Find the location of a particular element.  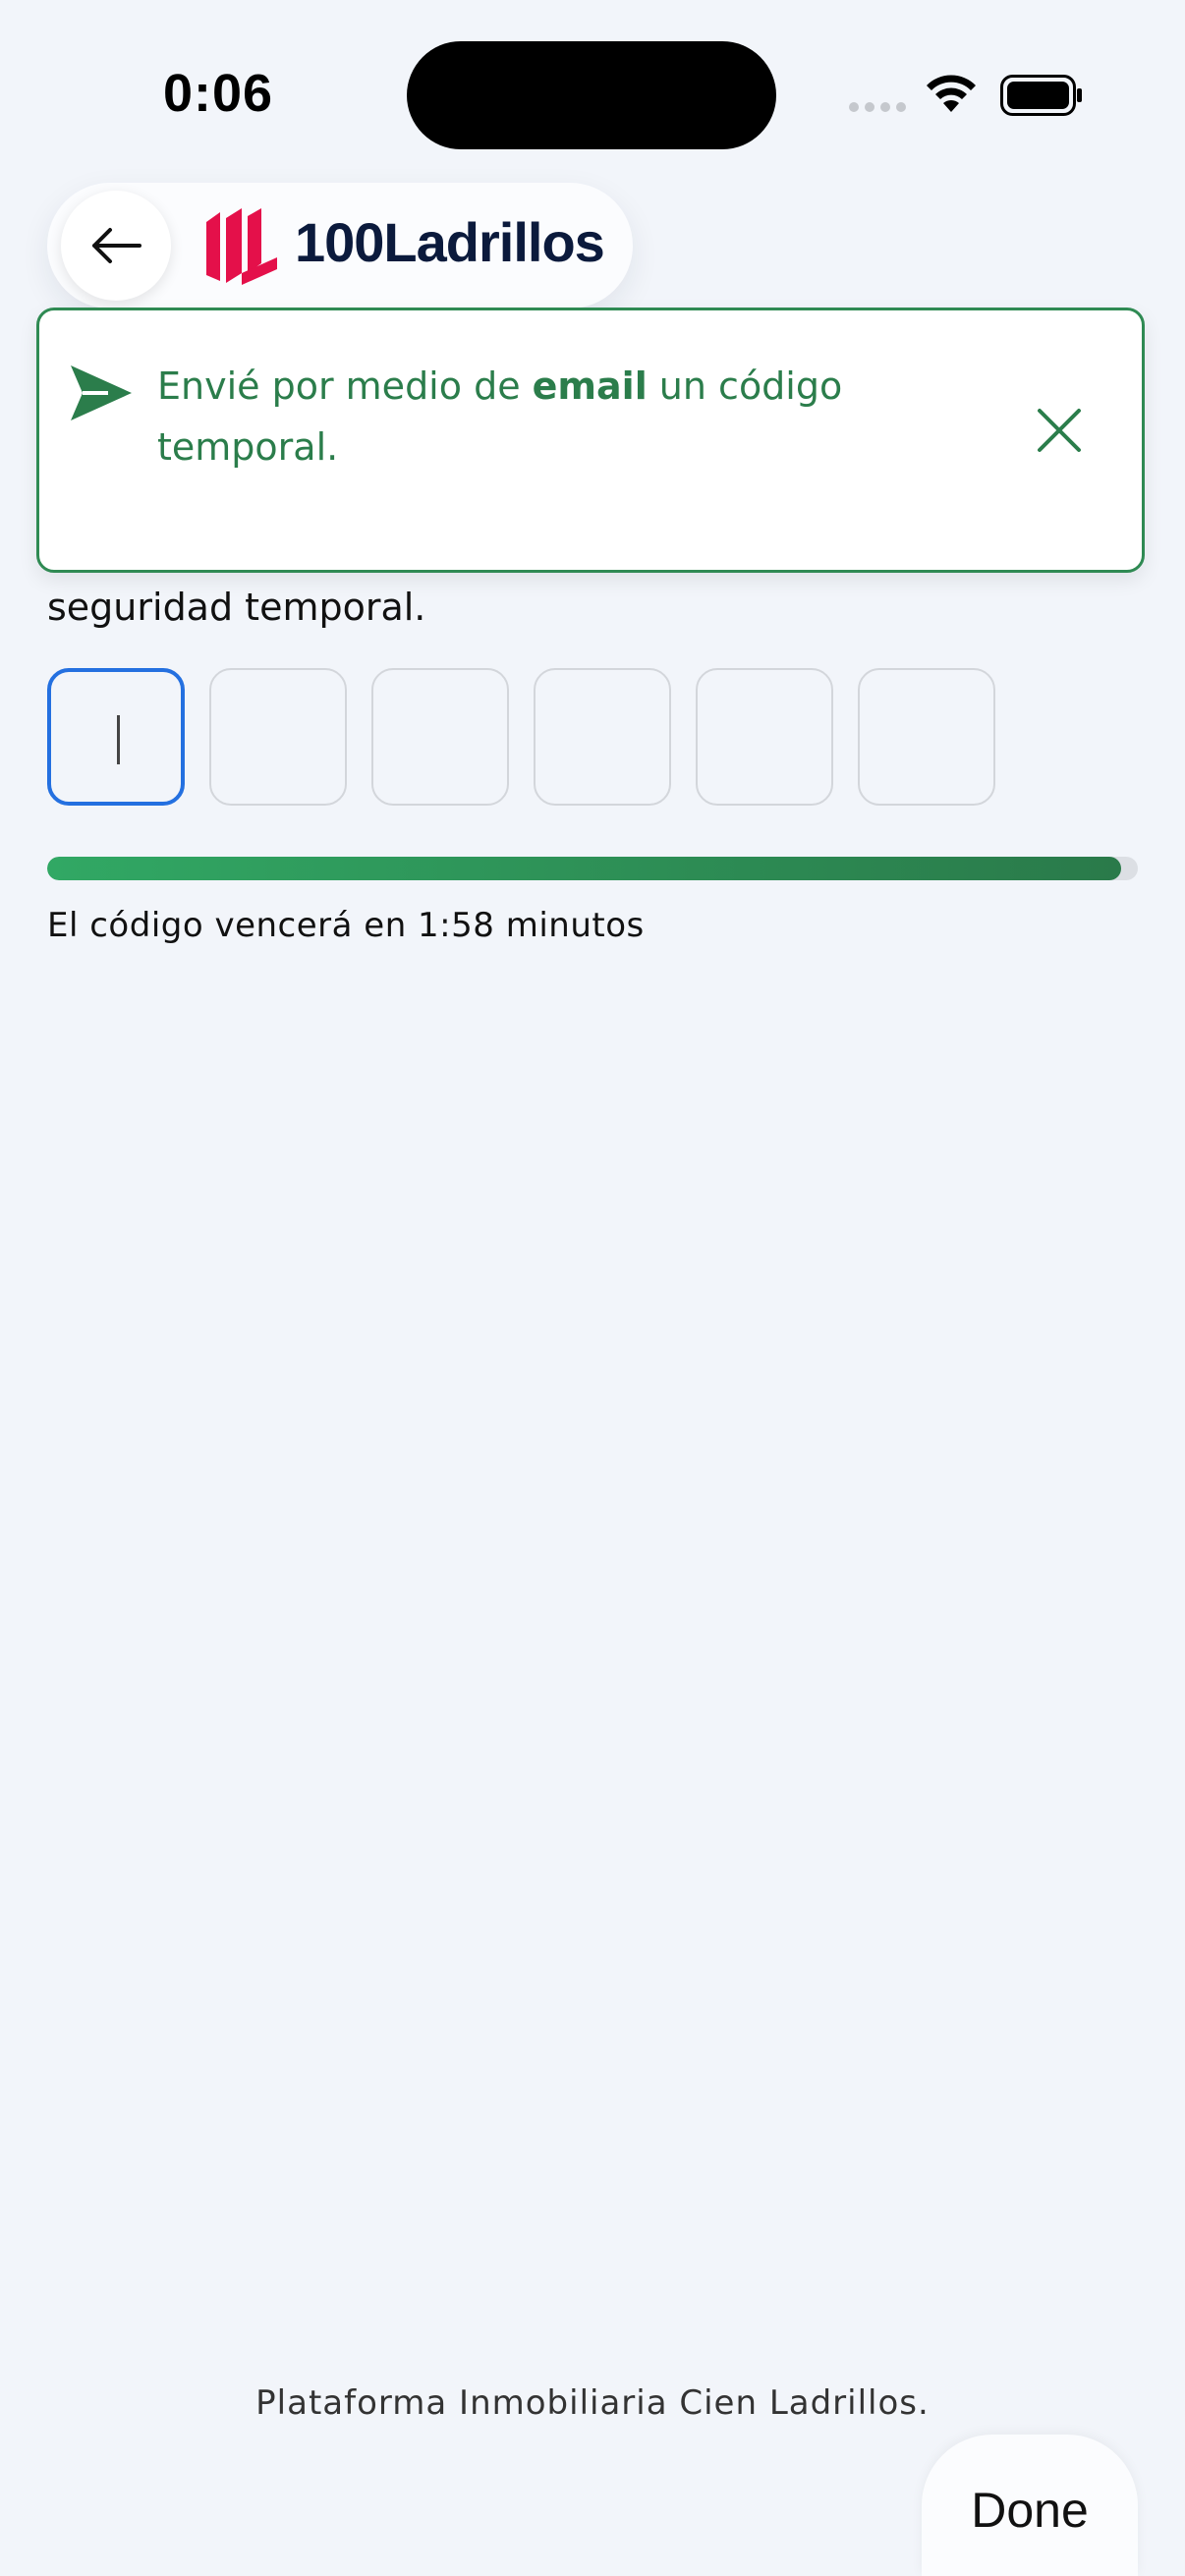

code-expiry-text: El código vencerá en 1:58 minutos is located at coordinates (346, 925).